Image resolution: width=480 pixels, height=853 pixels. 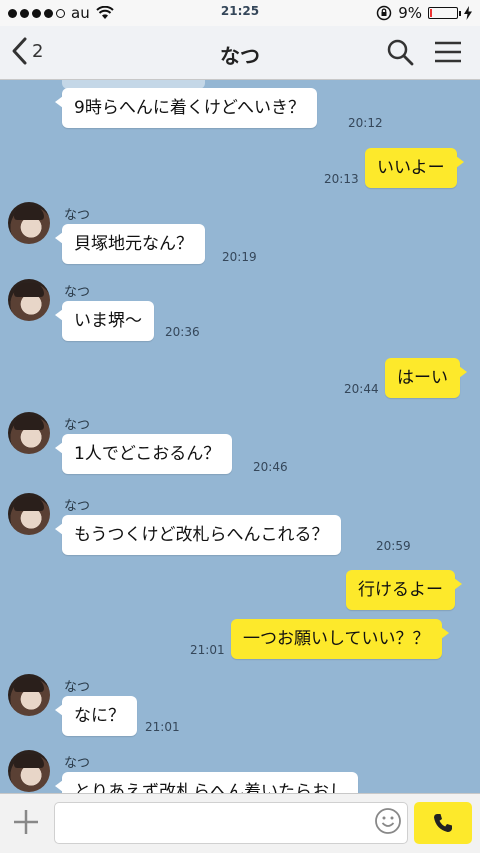 What do you see at coordinates (444, 13) in the screenshot?
I see `battery-icon` at bounding box center [444, 13].